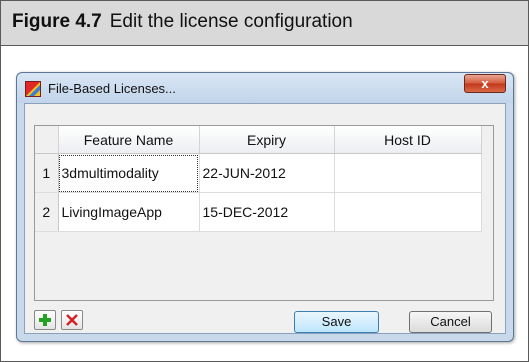  What do you see at coordinates (47, 212) in the screenshot?
I see `row-number: 2` at bounding box center [47, 212].